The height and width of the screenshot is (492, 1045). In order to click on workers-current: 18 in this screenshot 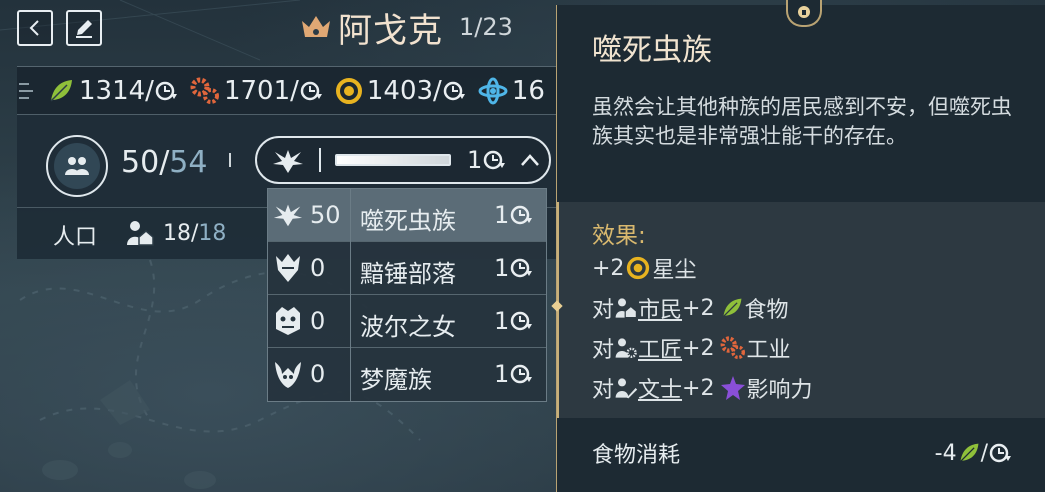, I will do `click(177, 233)`.